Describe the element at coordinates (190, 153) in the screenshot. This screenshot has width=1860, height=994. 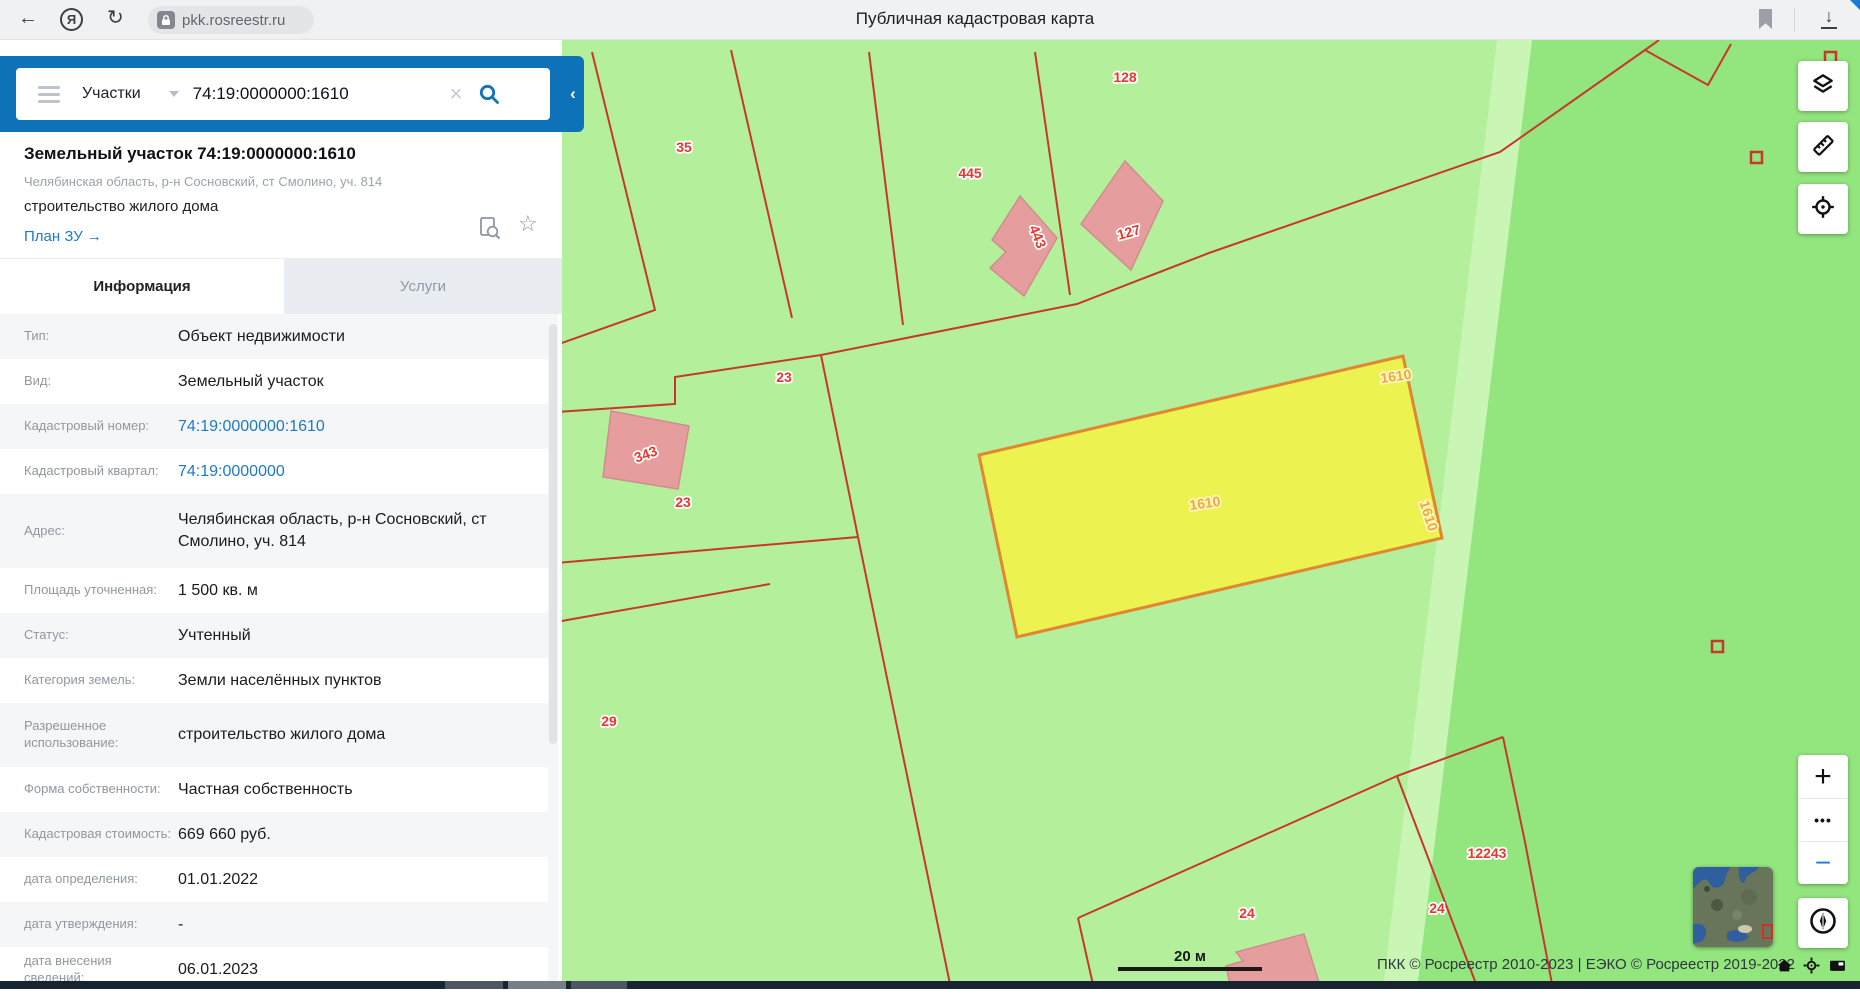
I see `object-title: Земельный участок 74:19:0000000:1610` at that location.